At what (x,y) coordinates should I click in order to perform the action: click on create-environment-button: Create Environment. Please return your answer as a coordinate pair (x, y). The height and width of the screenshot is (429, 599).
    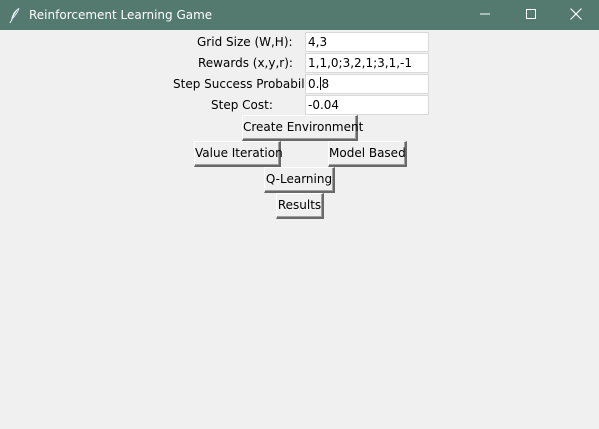
    Looking at the image, I should click on (302, 128).